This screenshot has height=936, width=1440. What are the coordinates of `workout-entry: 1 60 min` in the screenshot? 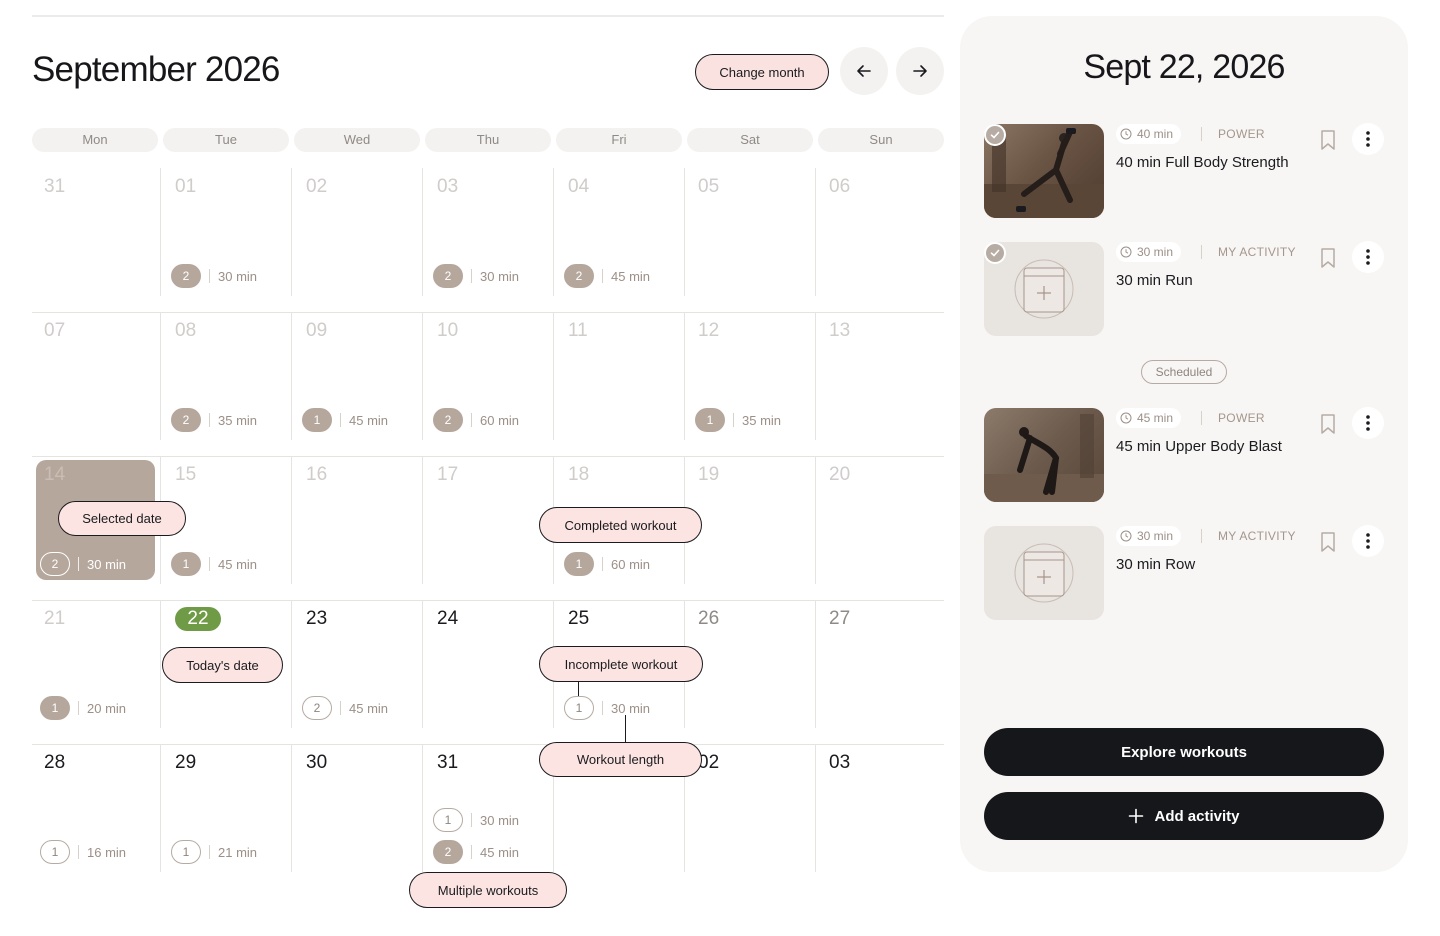 It's located at (607, 564).